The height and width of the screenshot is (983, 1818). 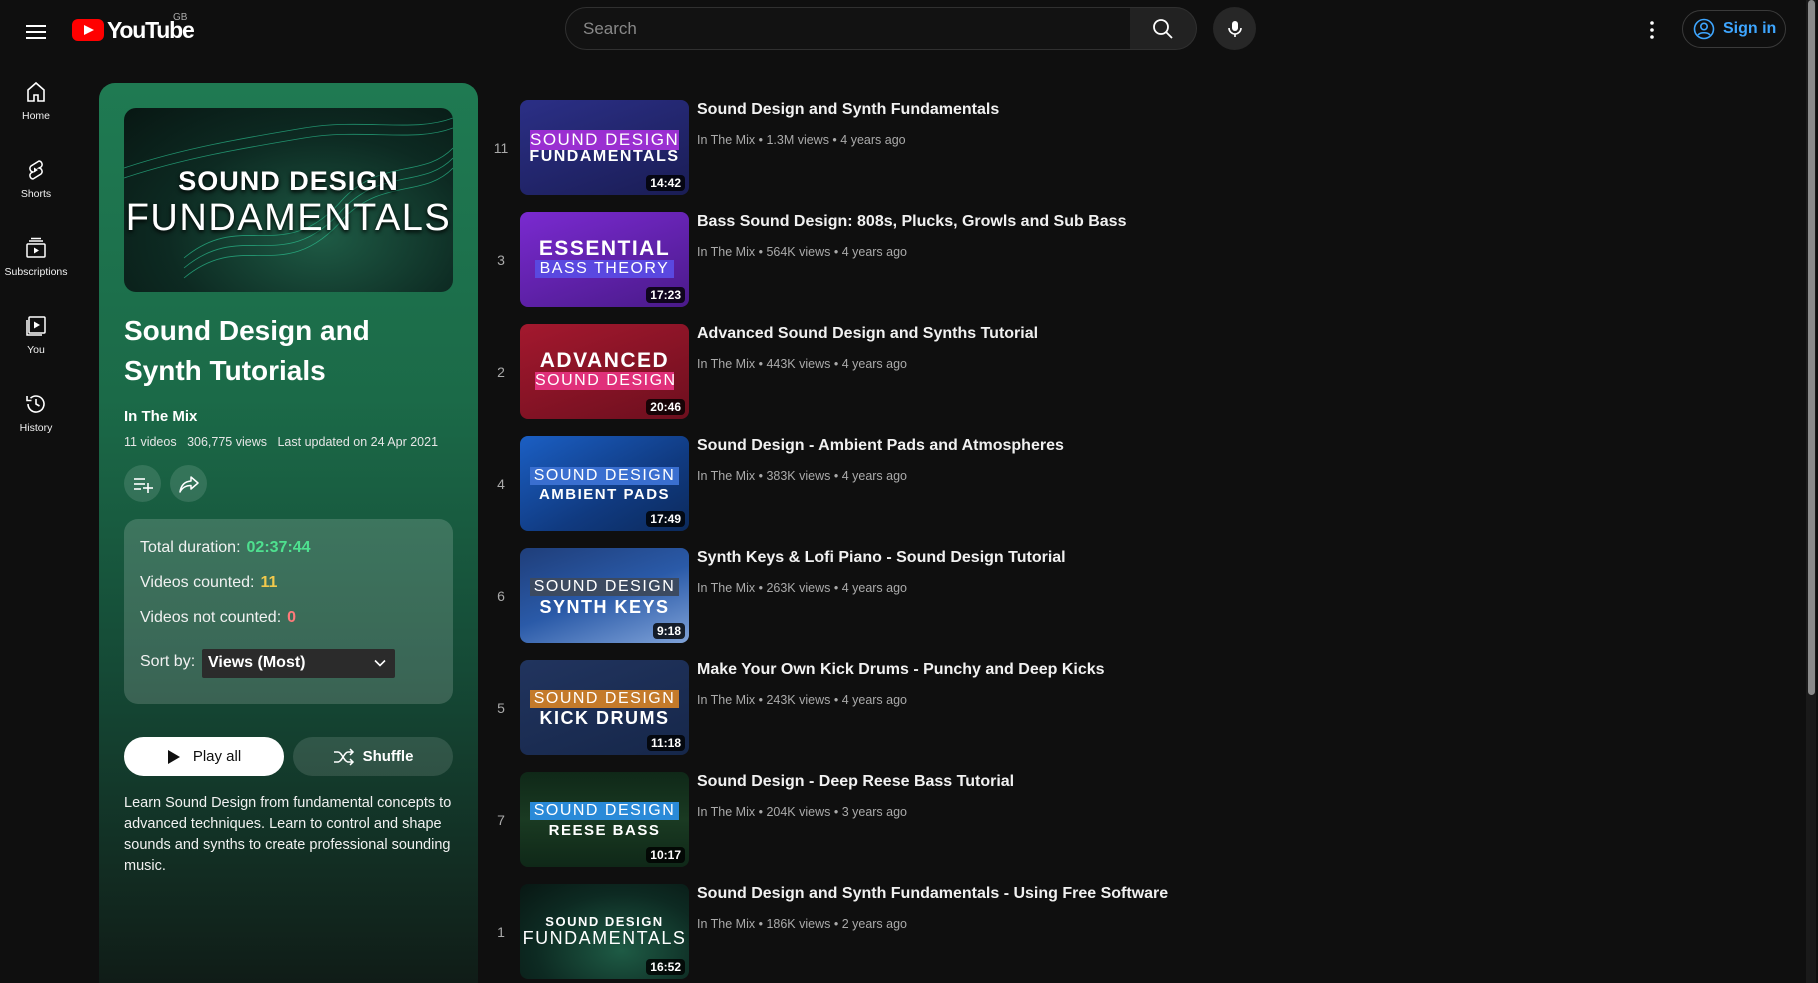 What do you see at coordinates (855, 782) in the screenshot?
I see `video-title: Sound Design - Deep Reese Bass Tutorial` at bounding box center [855, 782].